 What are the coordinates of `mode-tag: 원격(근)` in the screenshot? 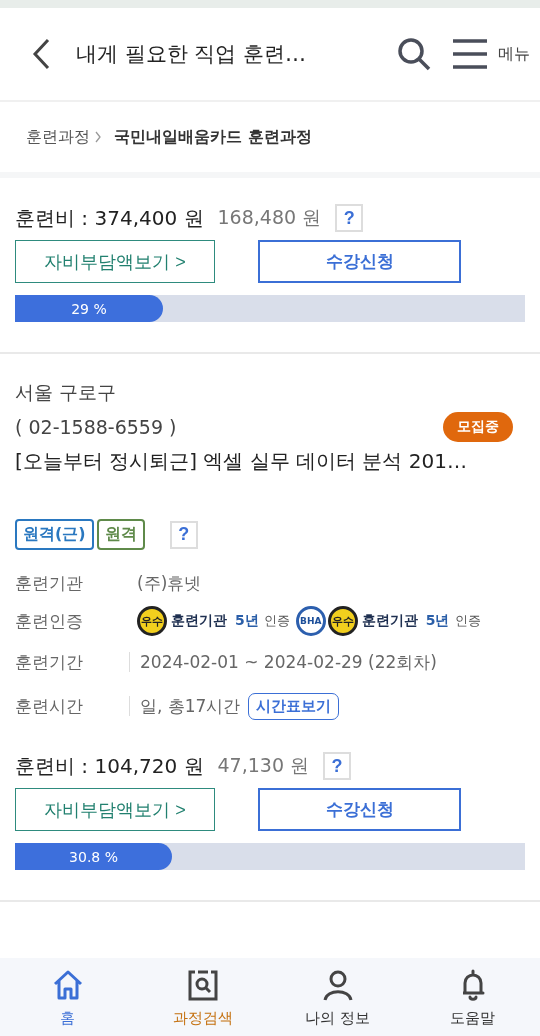 It's located at (54, 534).